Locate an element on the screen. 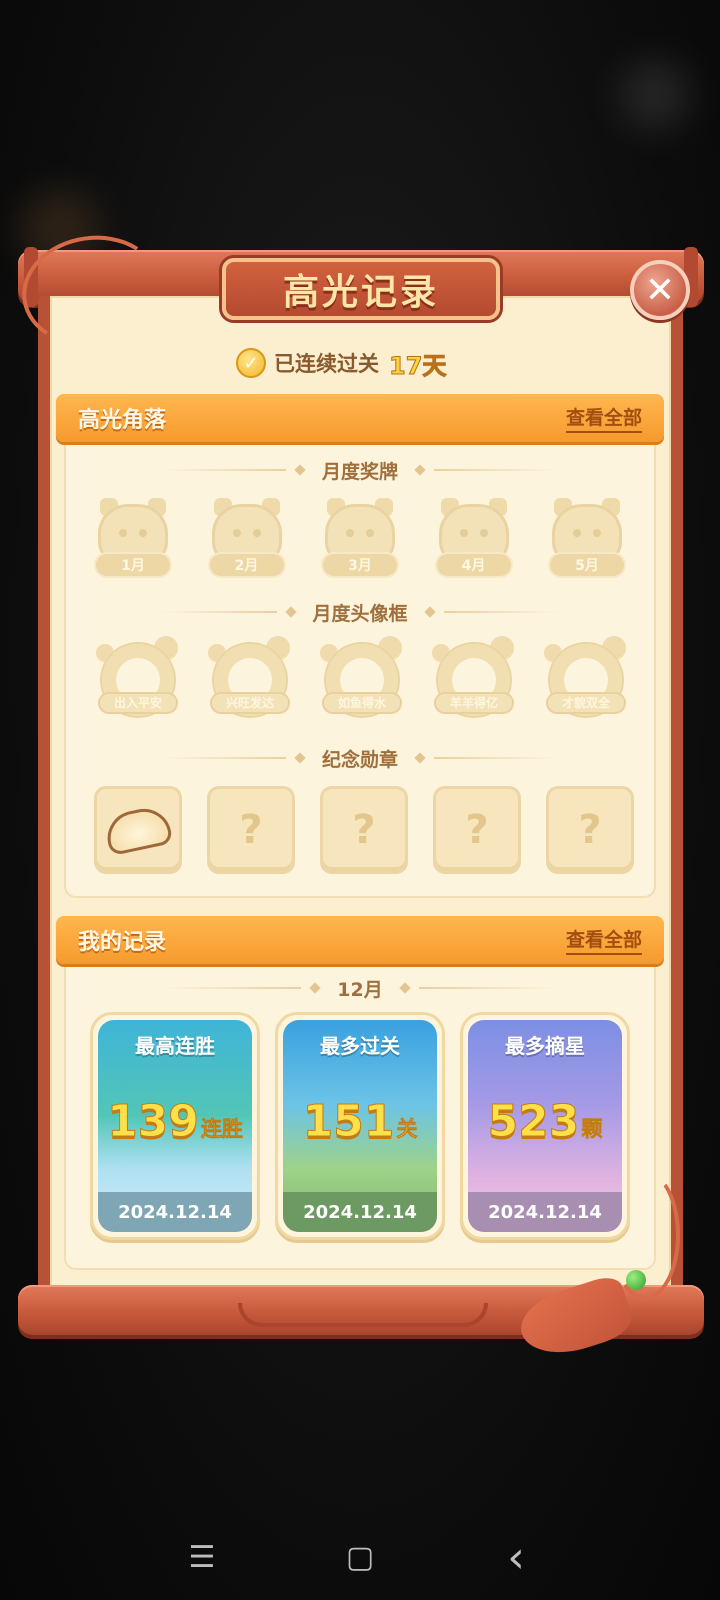 This screenshot has width=720, height=1600. card-title: 最多摘星 is located at coordinates (545, 1046).